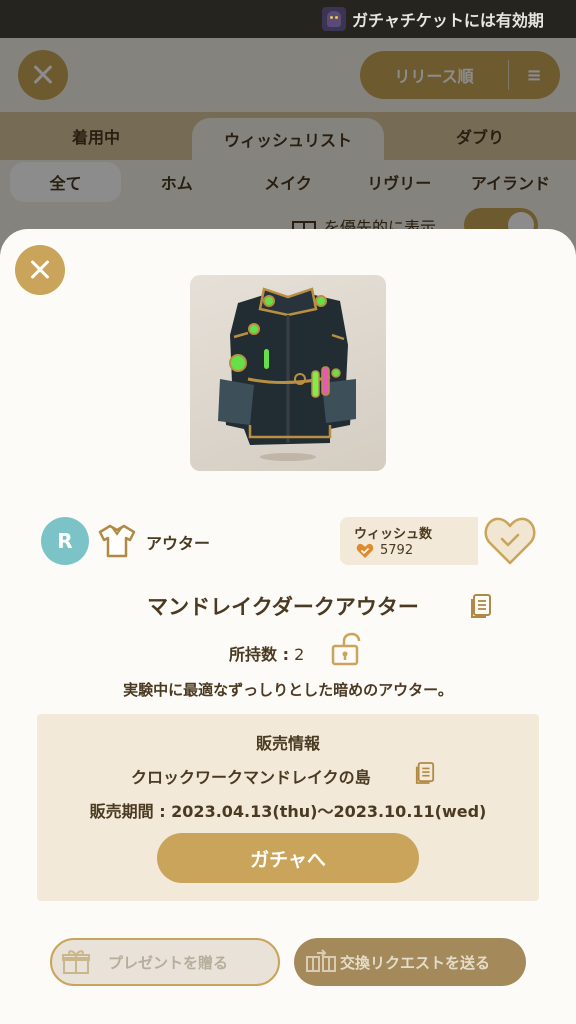 The width and height of the screenshot is (576, 1024). I want to click on announcement-ticker: ガチャチケットには有効期, so click(288, 19).